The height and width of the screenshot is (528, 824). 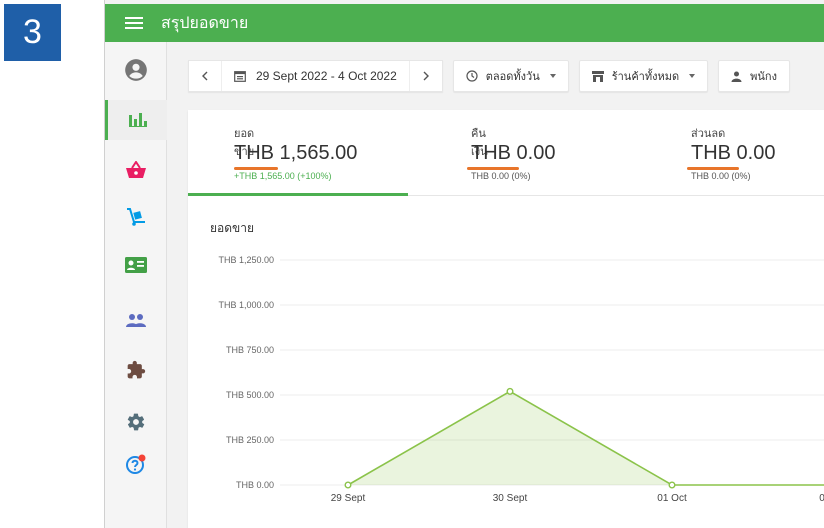 I want to click on kpi-value: THB 1,565.00, so click(x=296, y=153).